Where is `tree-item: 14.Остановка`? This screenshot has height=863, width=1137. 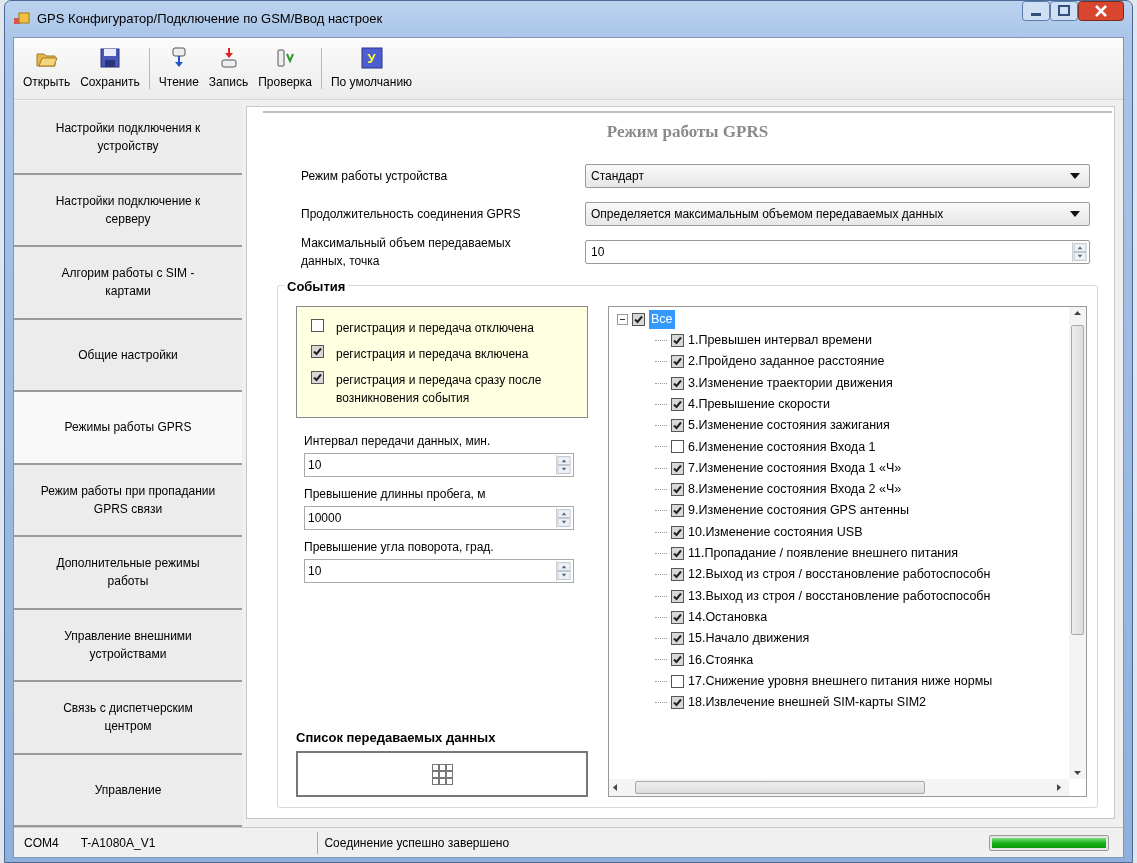 tree-item: 14.Остановка is located at coordinates (728, 617).